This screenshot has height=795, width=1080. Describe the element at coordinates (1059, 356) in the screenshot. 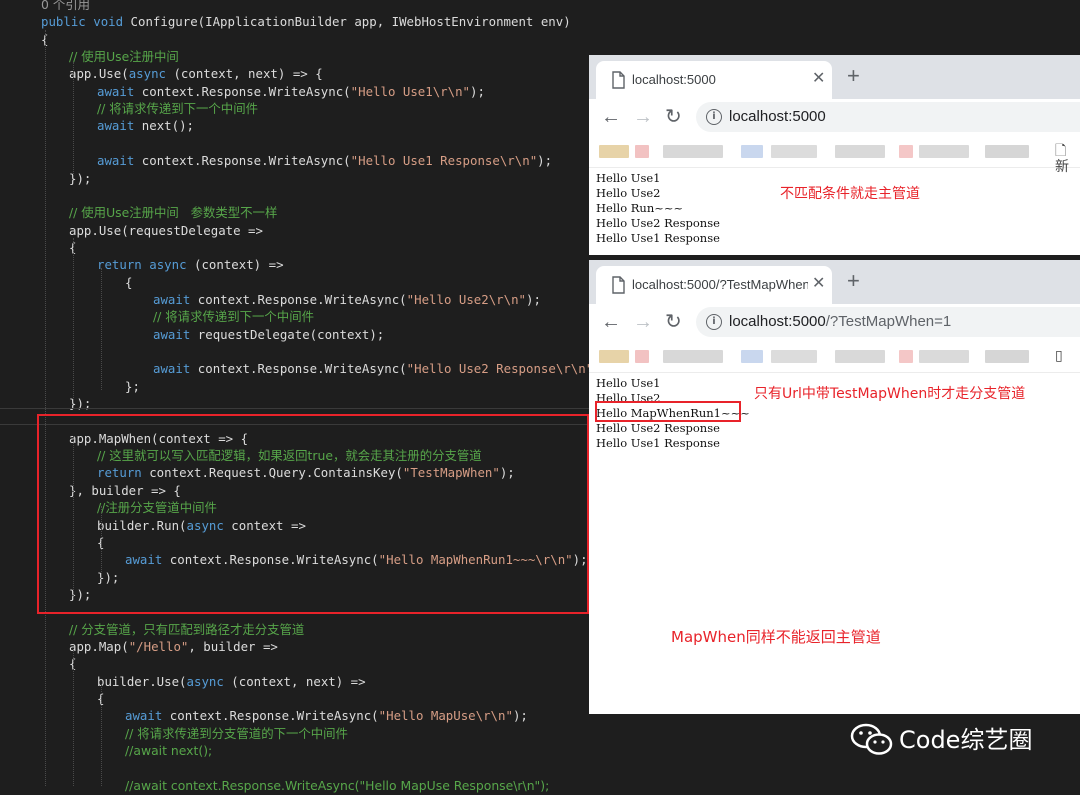

I see `bookmark-overflow: ▯` at that location.